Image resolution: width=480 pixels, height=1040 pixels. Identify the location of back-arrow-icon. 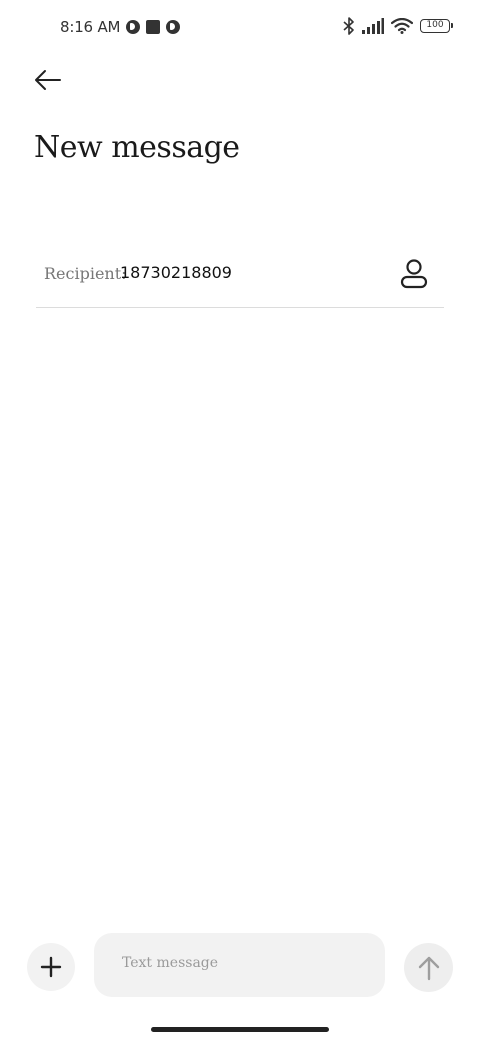
(48, 80).